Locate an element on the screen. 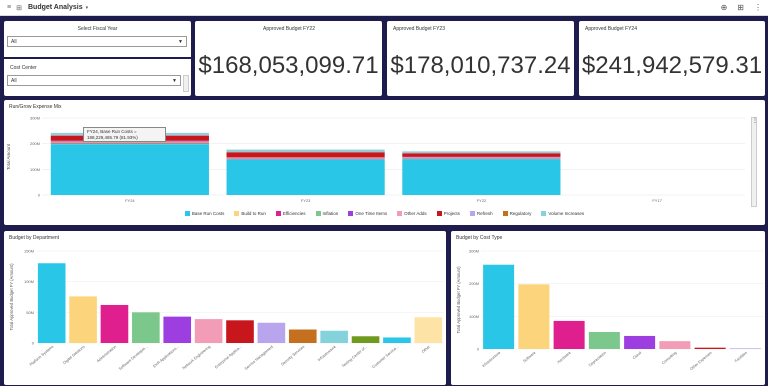  x-tick-label: FY24 is located at coordinates (130, 200).